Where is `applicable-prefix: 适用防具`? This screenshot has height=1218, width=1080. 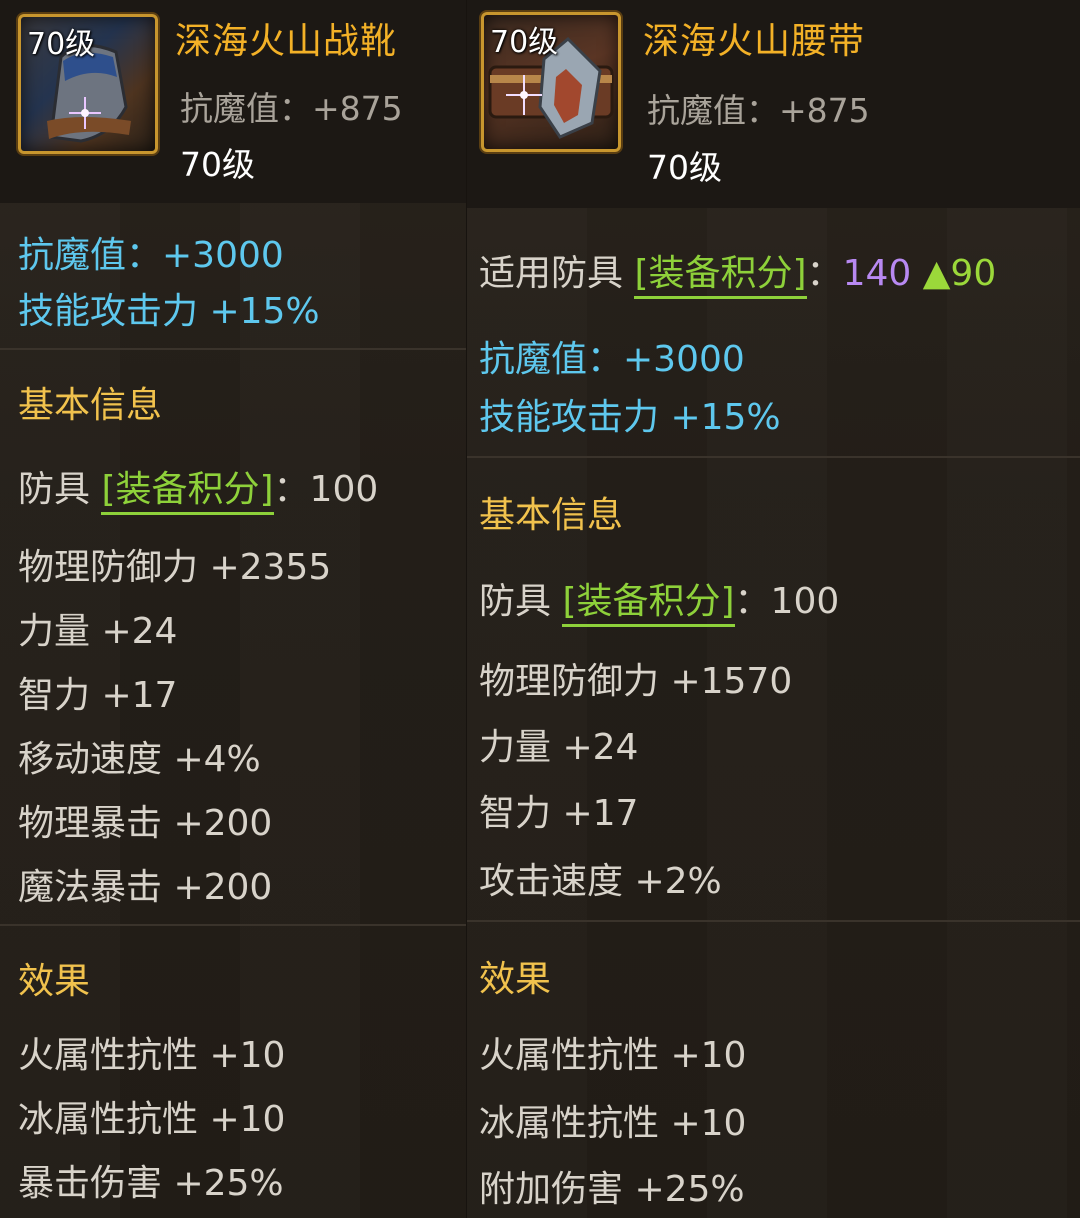
applicable-prefix: 适用防具 is located at coordinates (557, 273).